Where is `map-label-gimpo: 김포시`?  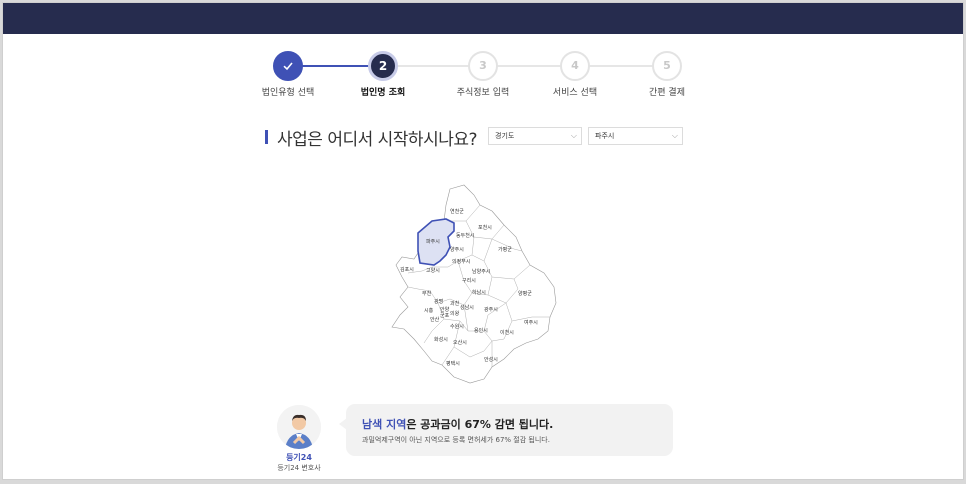
map-label-gimpo: 김포시 is located at coordinates (407, 269).